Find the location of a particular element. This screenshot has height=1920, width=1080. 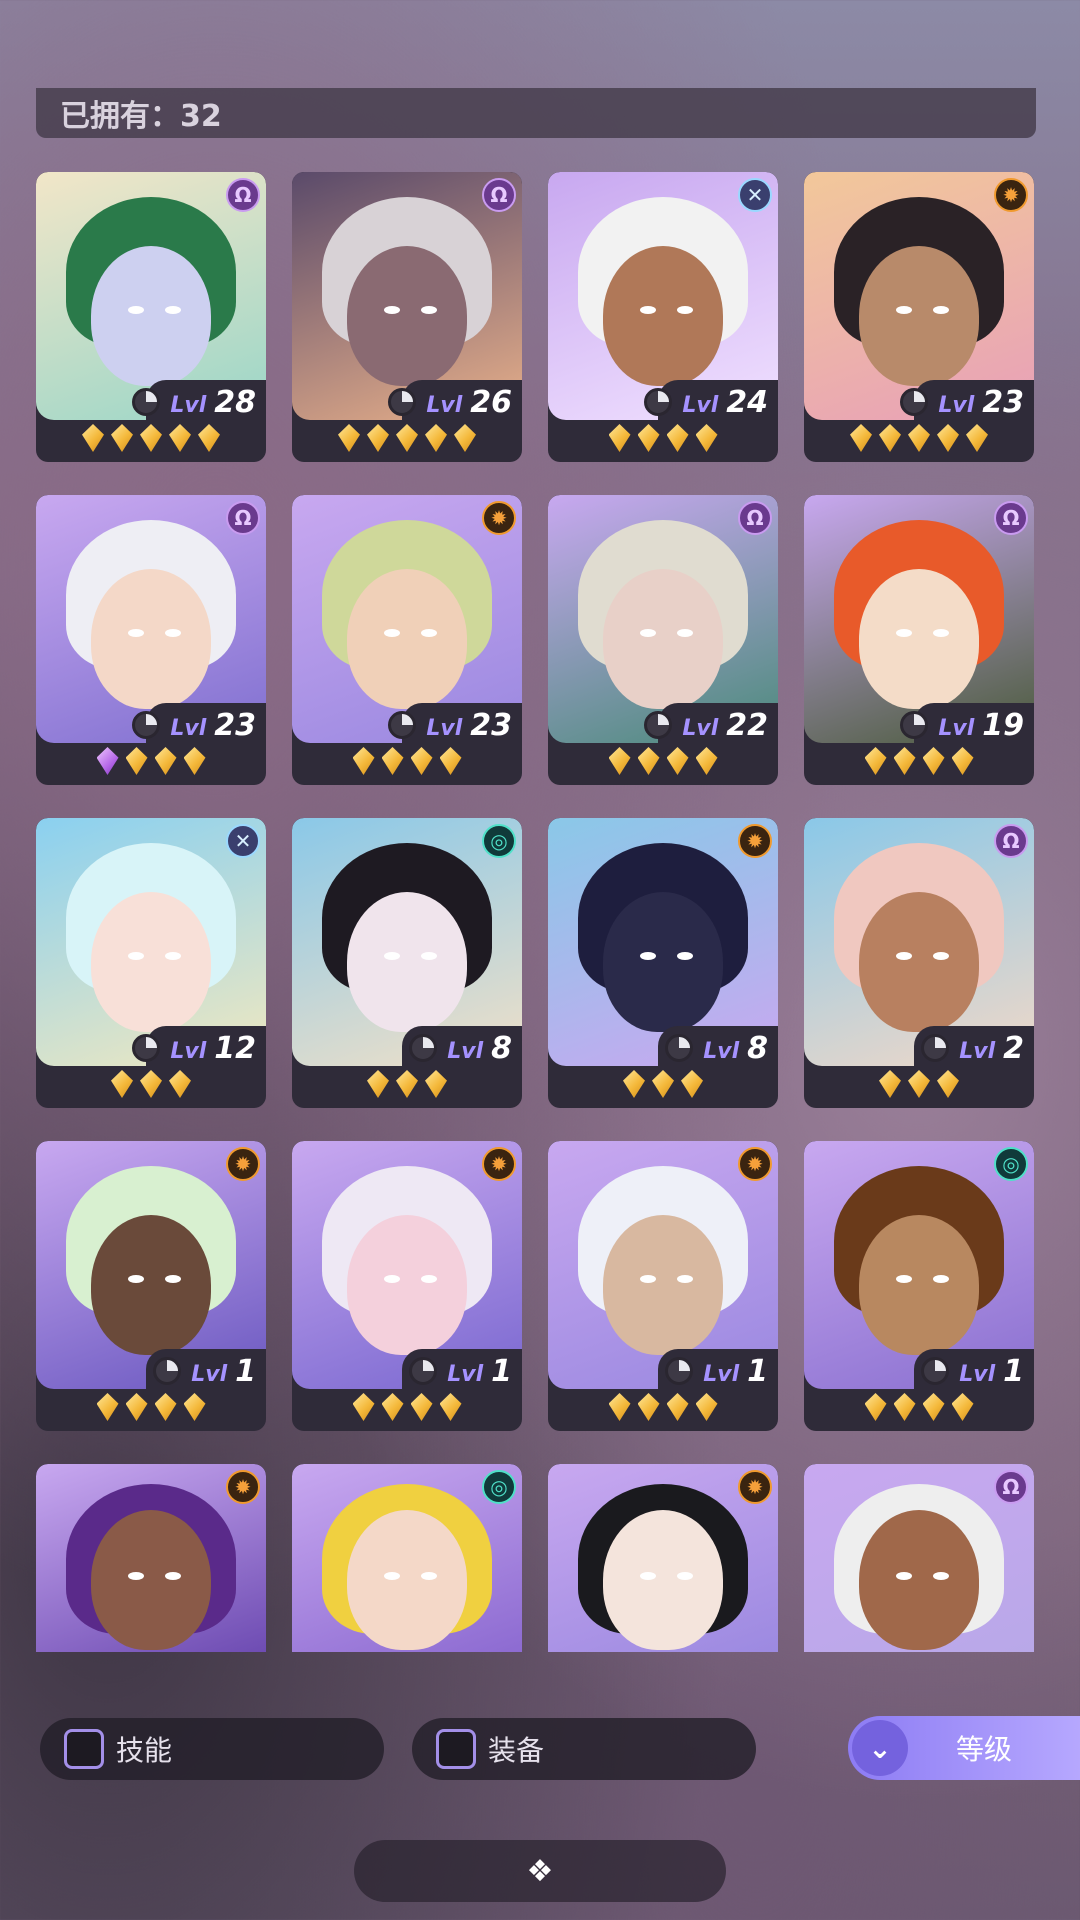

level-number: 23 is located at coordinates (235, 725).